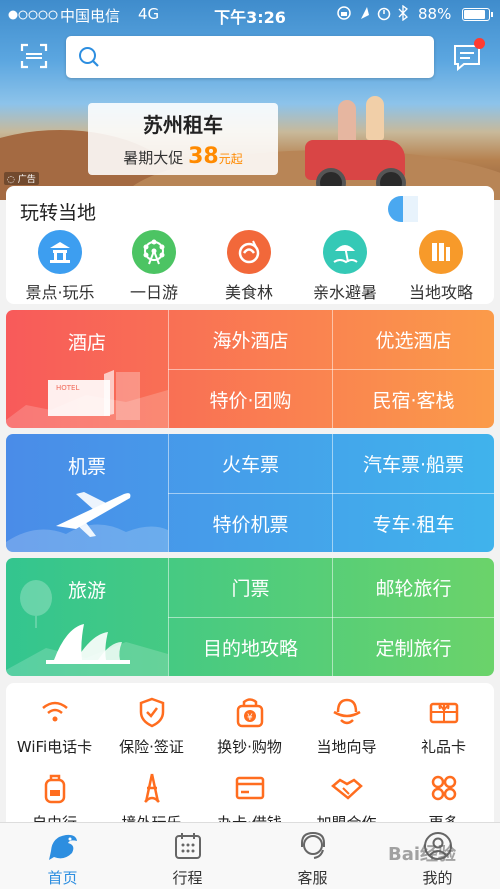 Image resolution: width=500 pixels, height=889 pixels. Describe the element at coordinates (87, 369) in the screenshot. I see `hotel-button: 酒店 HOTEL` at that location.